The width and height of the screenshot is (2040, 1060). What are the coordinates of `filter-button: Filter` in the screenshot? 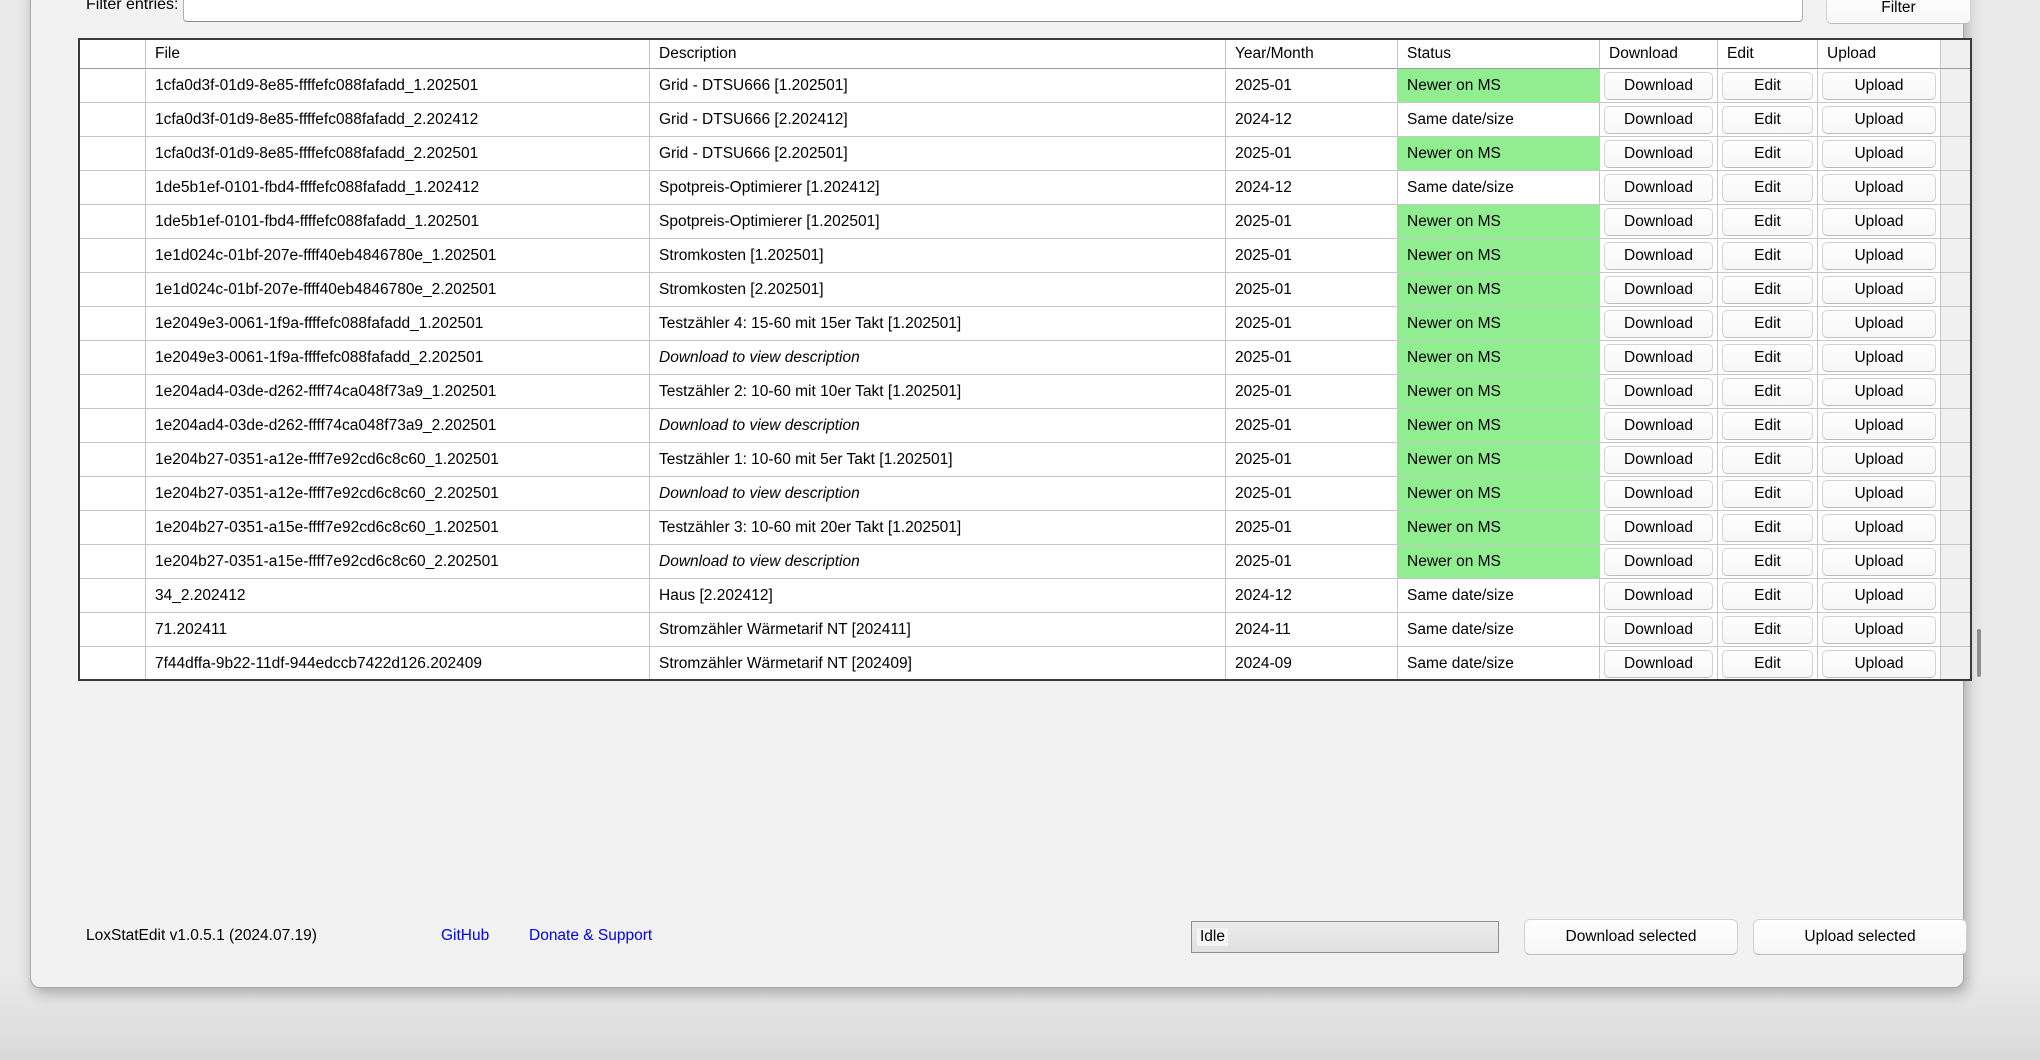 It's located at (1898, 12).